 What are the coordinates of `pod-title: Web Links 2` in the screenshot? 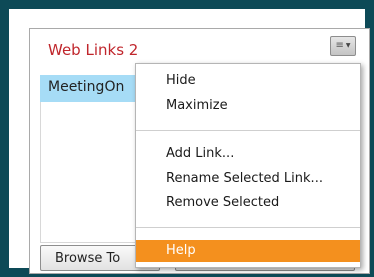 It's located at (93, 50).